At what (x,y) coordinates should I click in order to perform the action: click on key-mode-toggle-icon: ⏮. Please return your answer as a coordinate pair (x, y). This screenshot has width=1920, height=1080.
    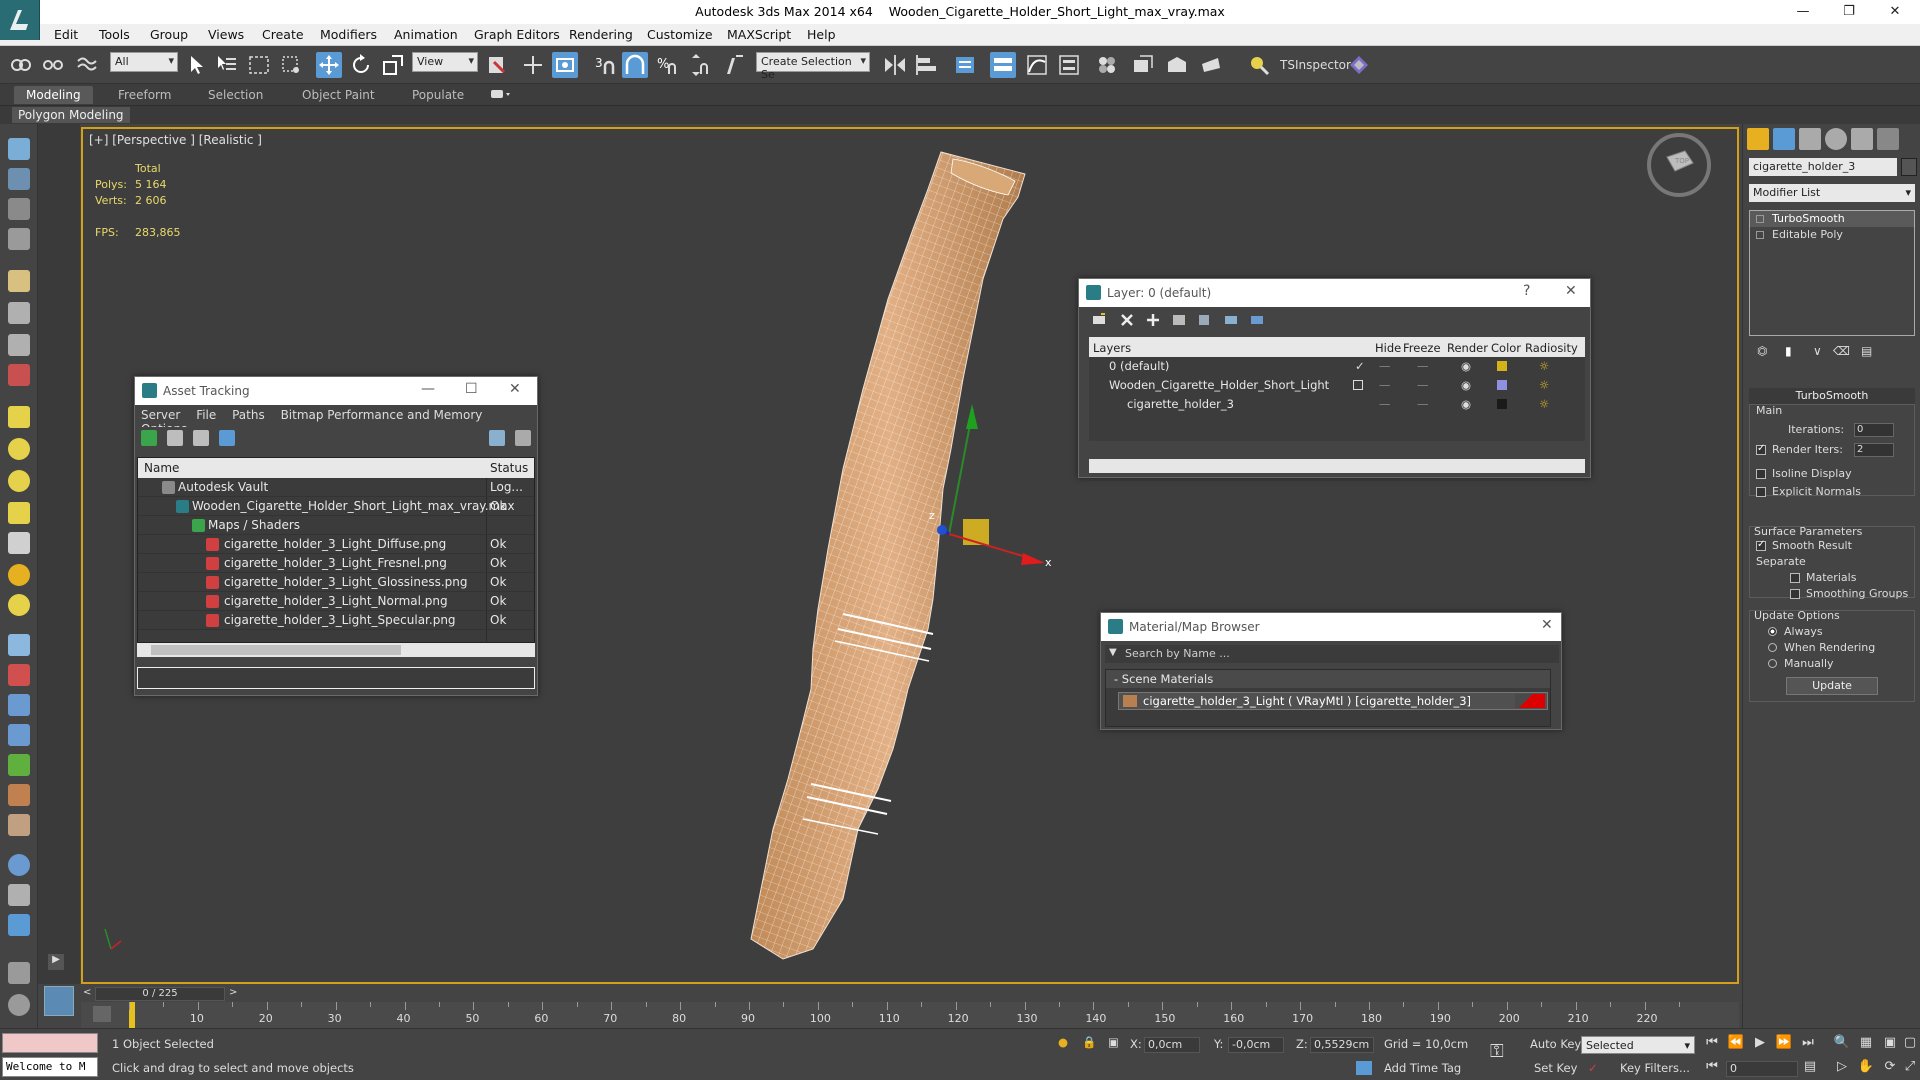
    Looking at the image, I should click on (1712, 1068).